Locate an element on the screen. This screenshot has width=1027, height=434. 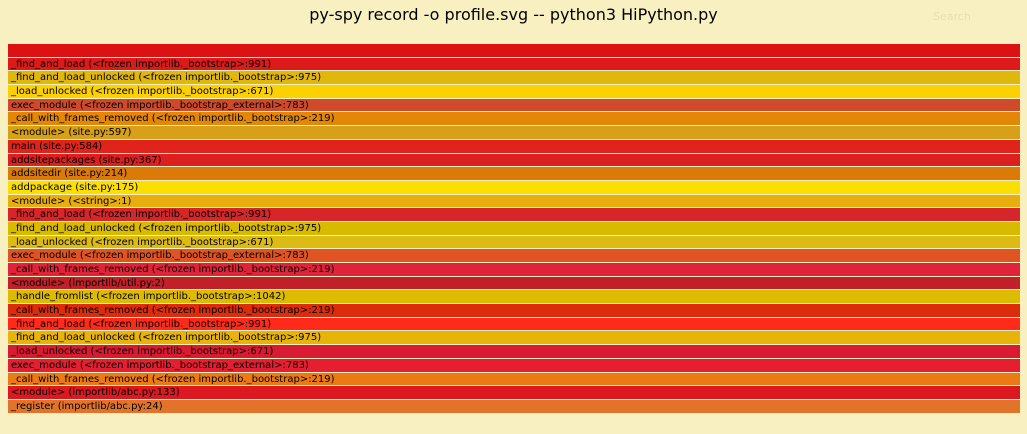
stack-frame: _register (importlib/abc.py:24) is located at coordinates (514, 406).